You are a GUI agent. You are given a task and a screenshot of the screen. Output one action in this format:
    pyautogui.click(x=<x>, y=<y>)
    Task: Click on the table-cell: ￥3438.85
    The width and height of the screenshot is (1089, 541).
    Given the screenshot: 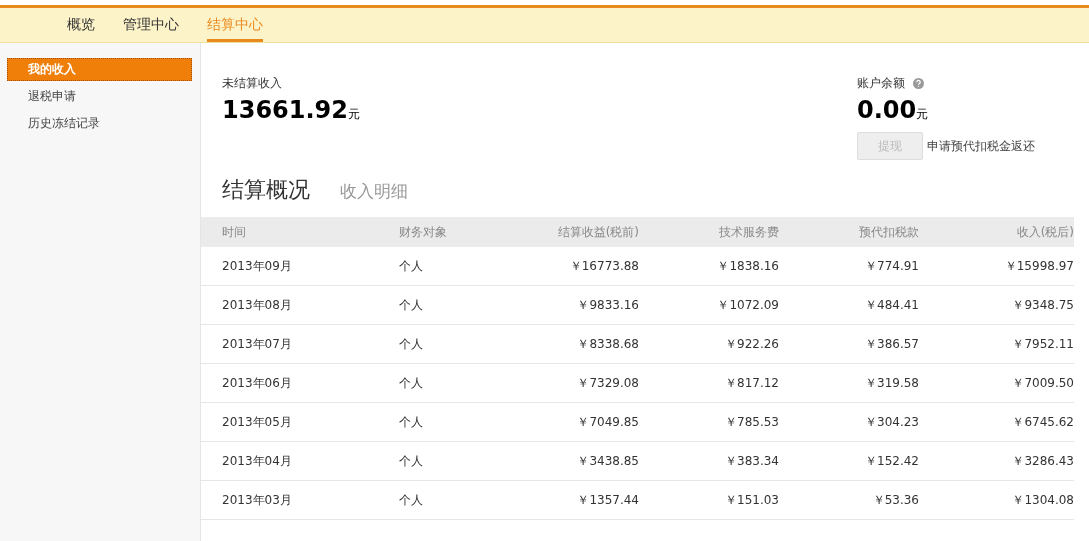 What is the action you would take?
    pyautogui.click(x=574, y=461)
    